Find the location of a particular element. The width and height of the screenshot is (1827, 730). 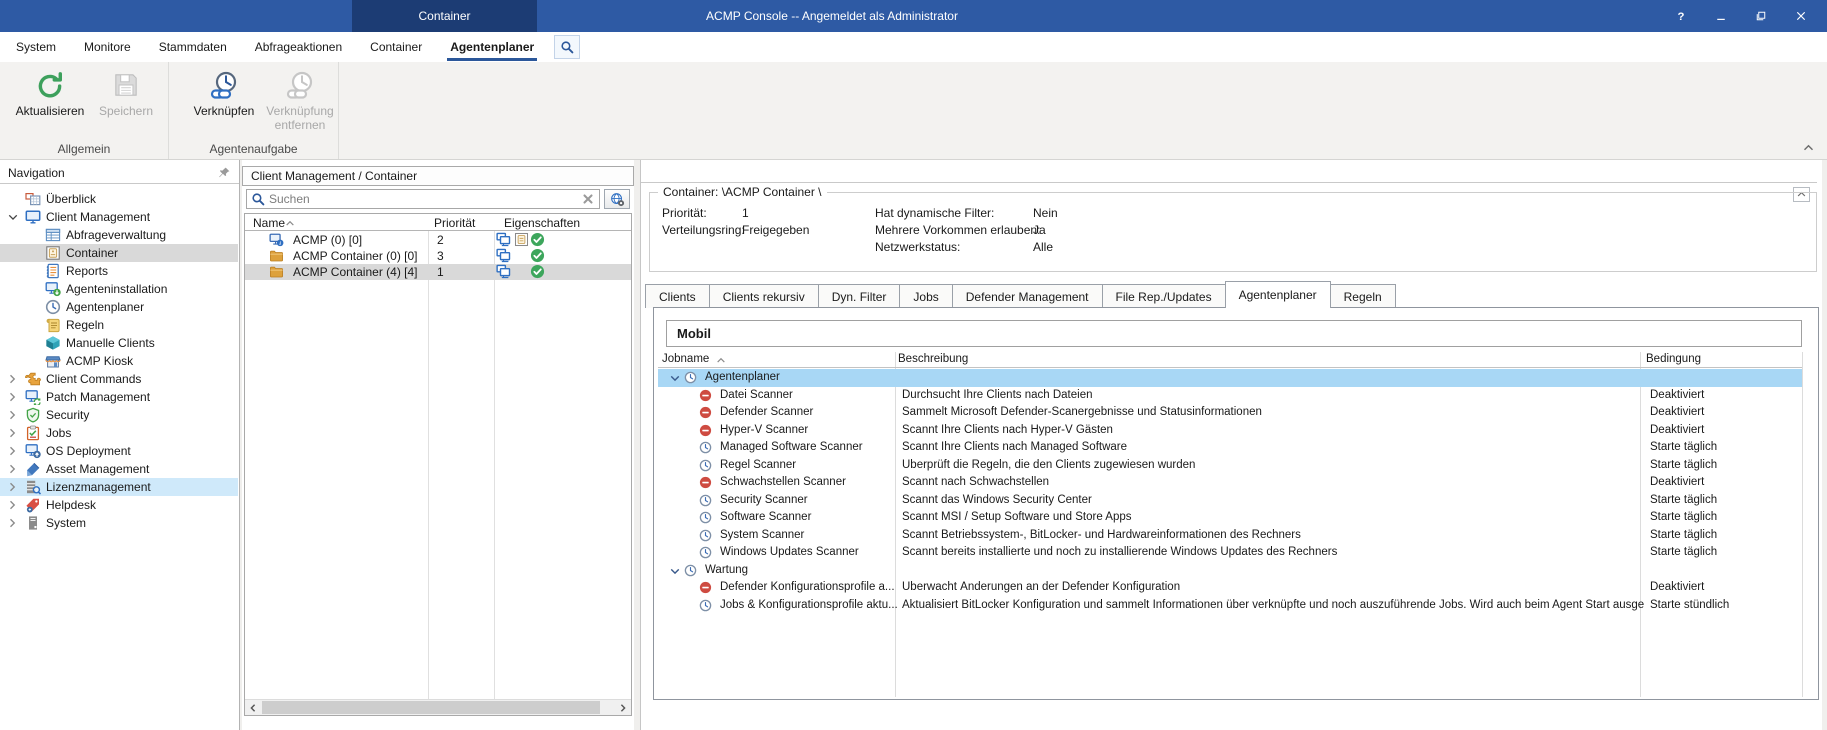

menu-item-abfrageaktionen: Abfrageaktionen is located at coordinates (298, 47).